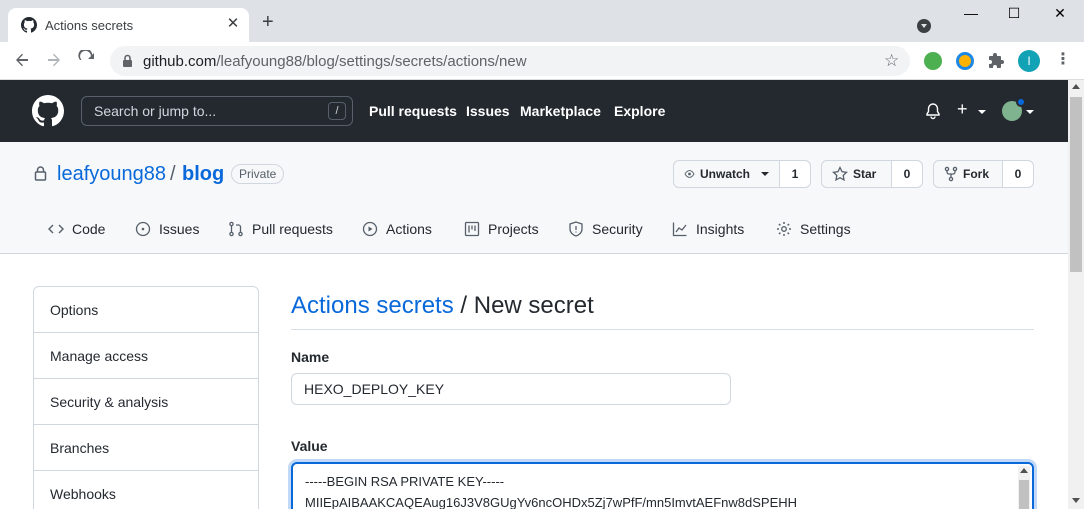 The height and width of the screenshot is (509, 1084). What do you see at coordinates (720, 229) in the screenshot?
I see `tab-insights-label: Insights` at bounding box center [720, 229].